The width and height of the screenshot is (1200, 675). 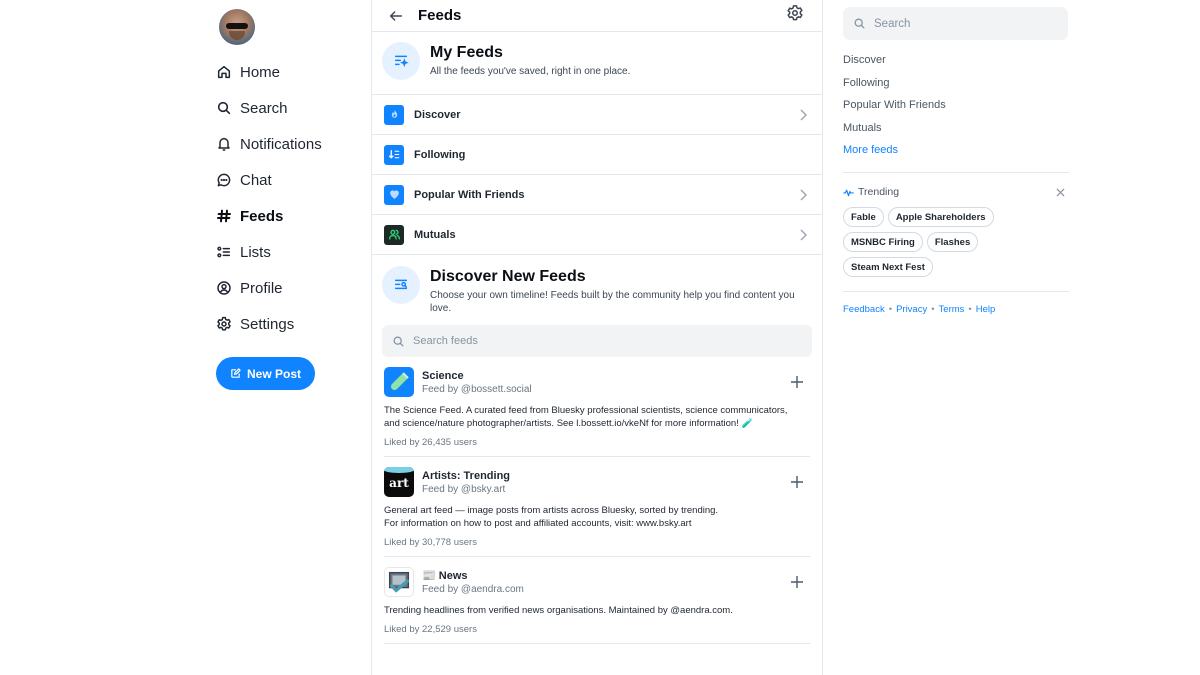 I want to click on nav-label: Notifications, so click(x=281, y=144).